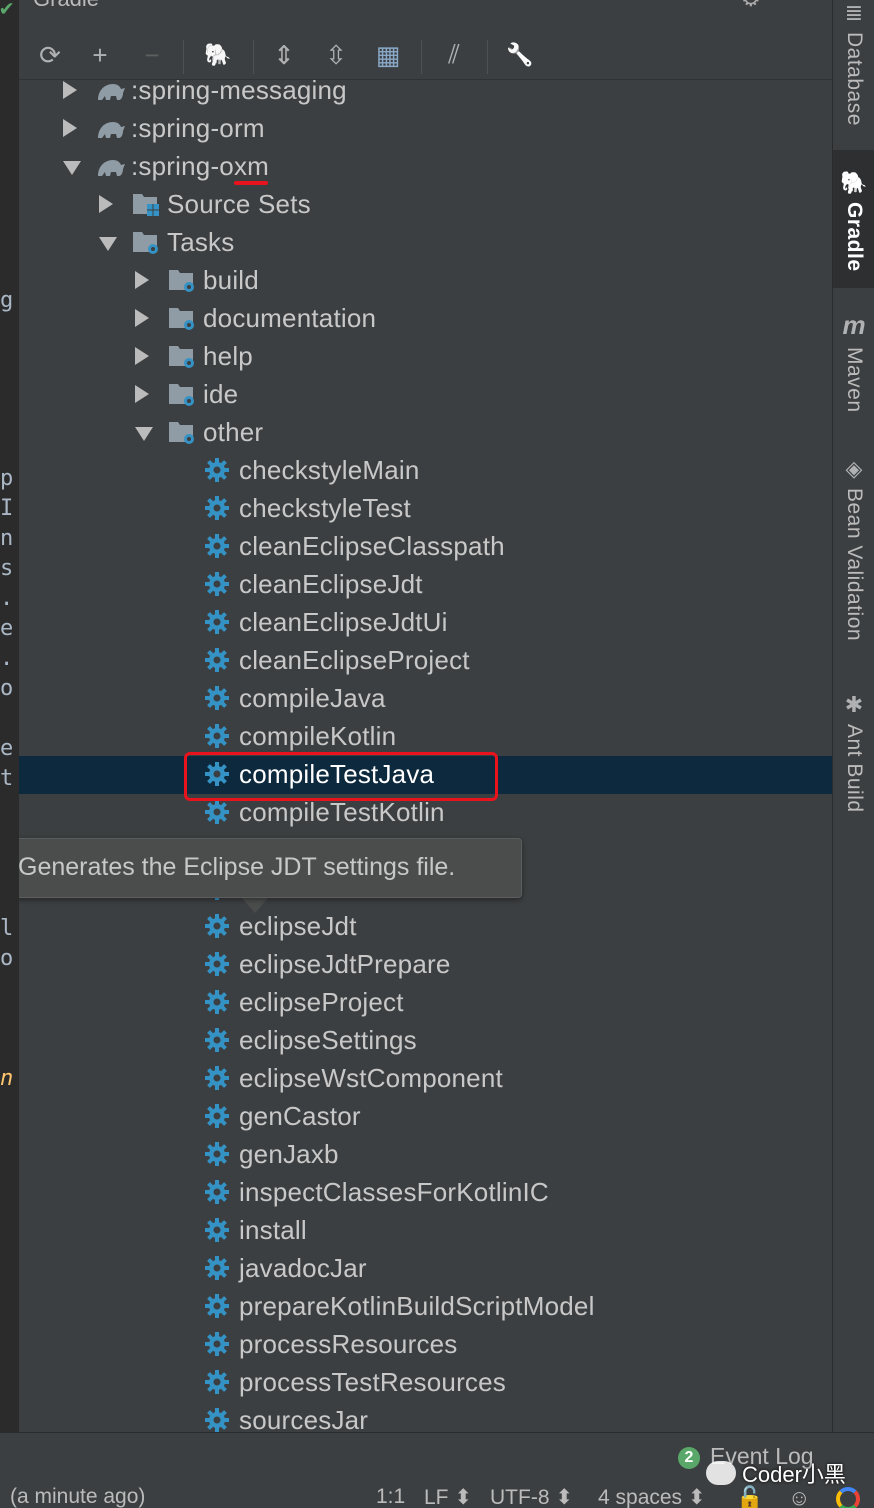 Image resolution: width=874 pixels, height=1508 pixels. Describe the element at coordinates (425, 91) in the screenshot. I see `tree-node-row: :spring-messaging` at that location.